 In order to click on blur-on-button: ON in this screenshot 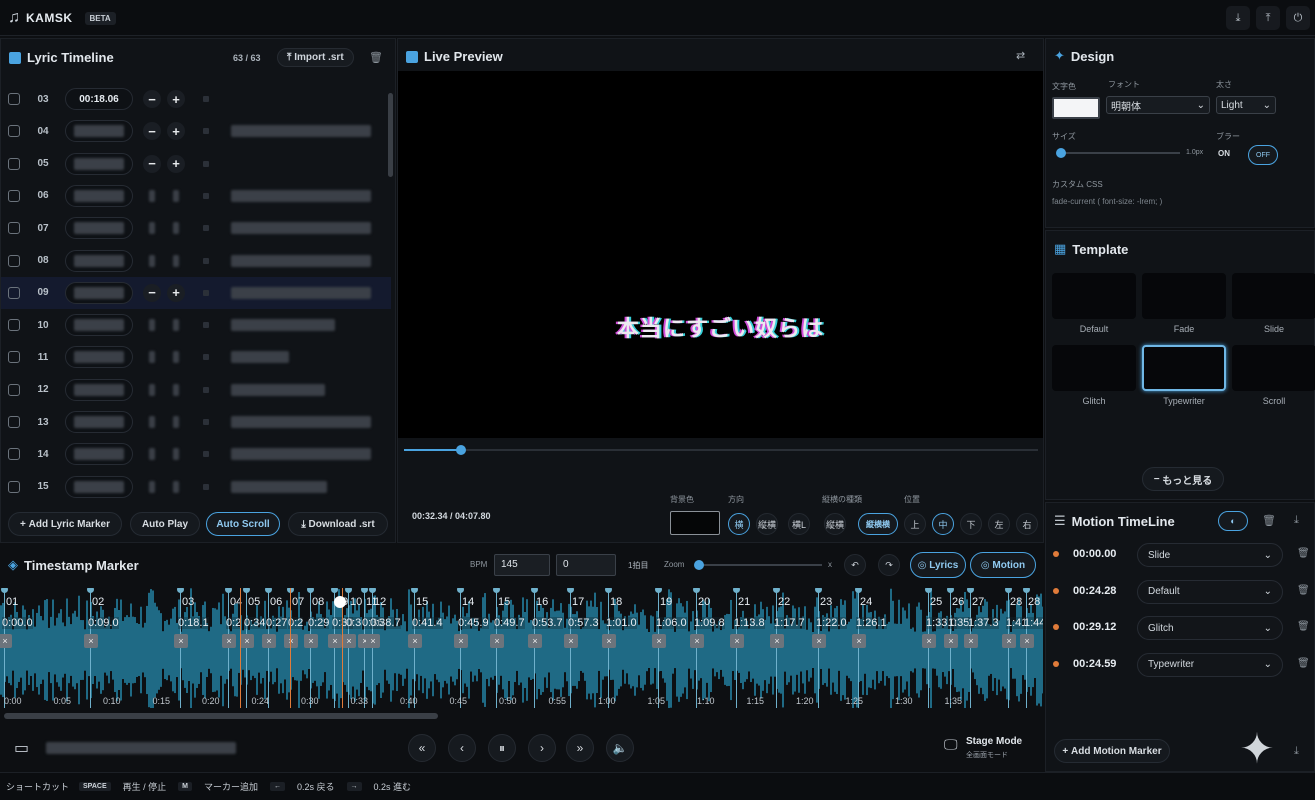, I will do `click(1224, 153)`.